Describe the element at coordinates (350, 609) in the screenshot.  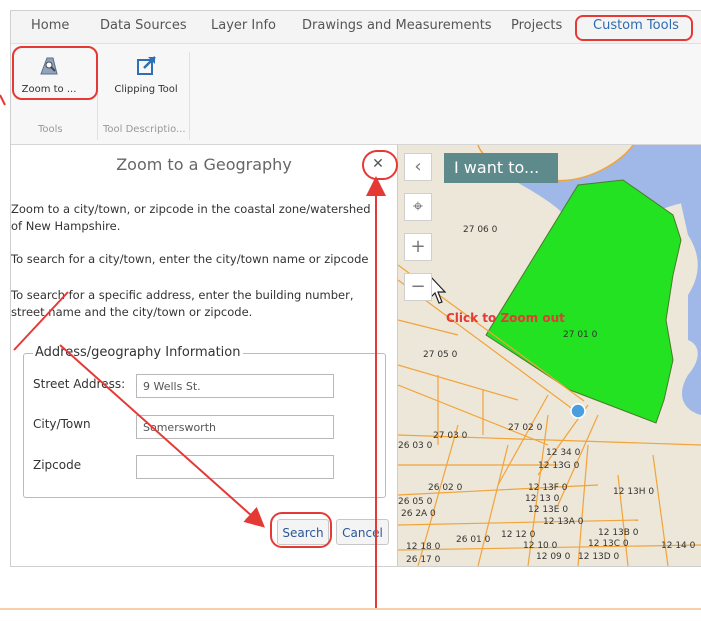
I see `bottom-divider` at that location.